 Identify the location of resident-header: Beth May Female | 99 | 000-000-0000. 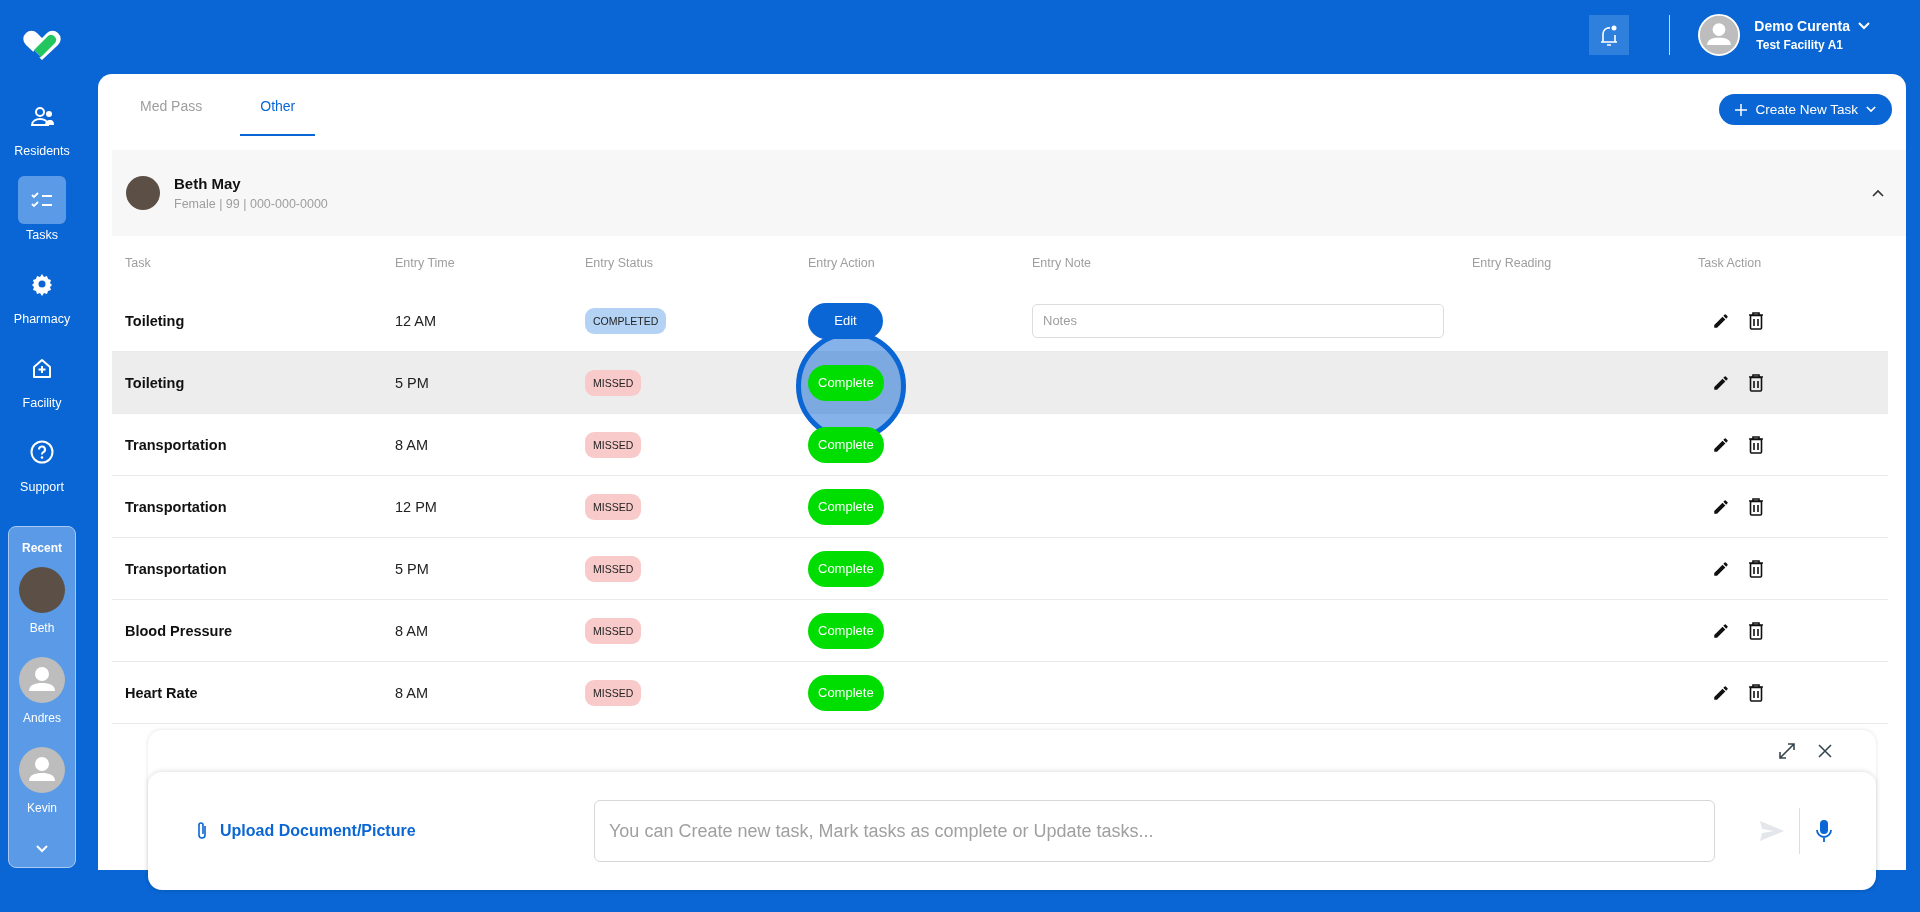
(1009, 193).